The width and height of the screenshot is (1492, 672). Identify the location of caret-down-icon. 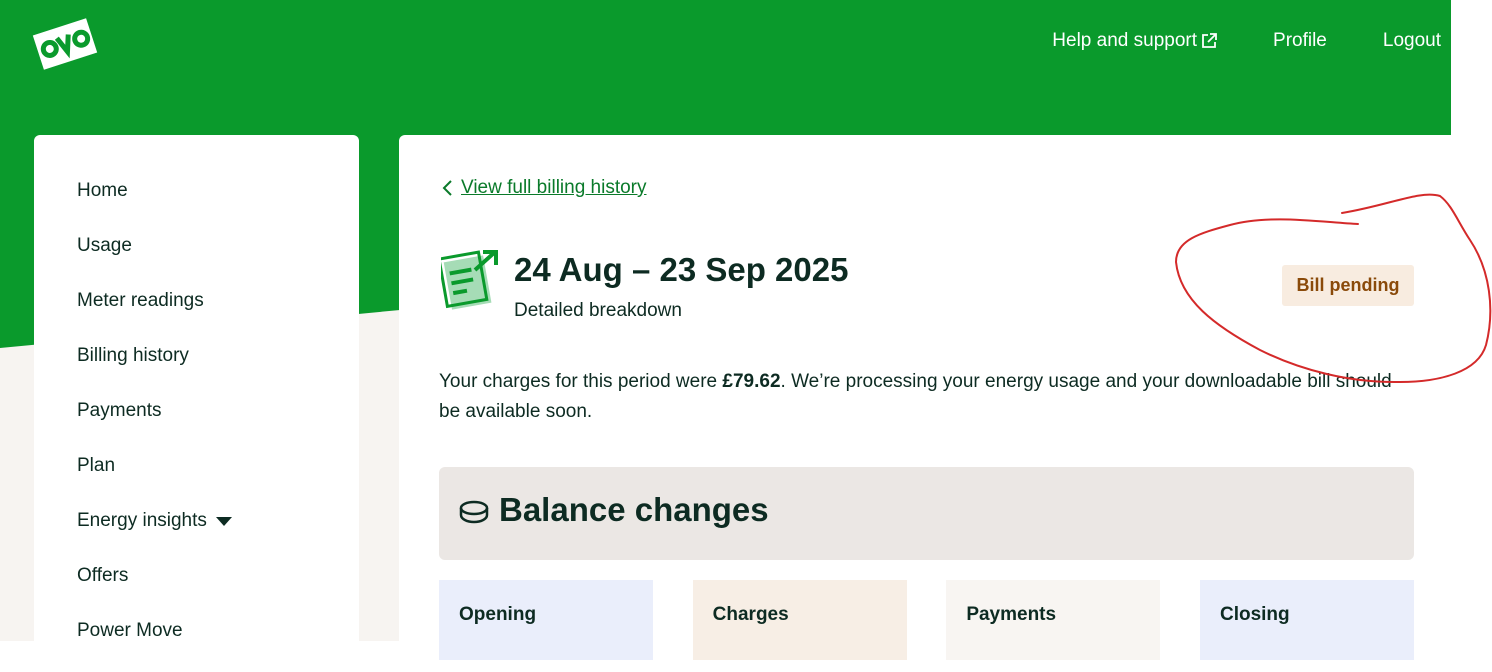
(223, 521).